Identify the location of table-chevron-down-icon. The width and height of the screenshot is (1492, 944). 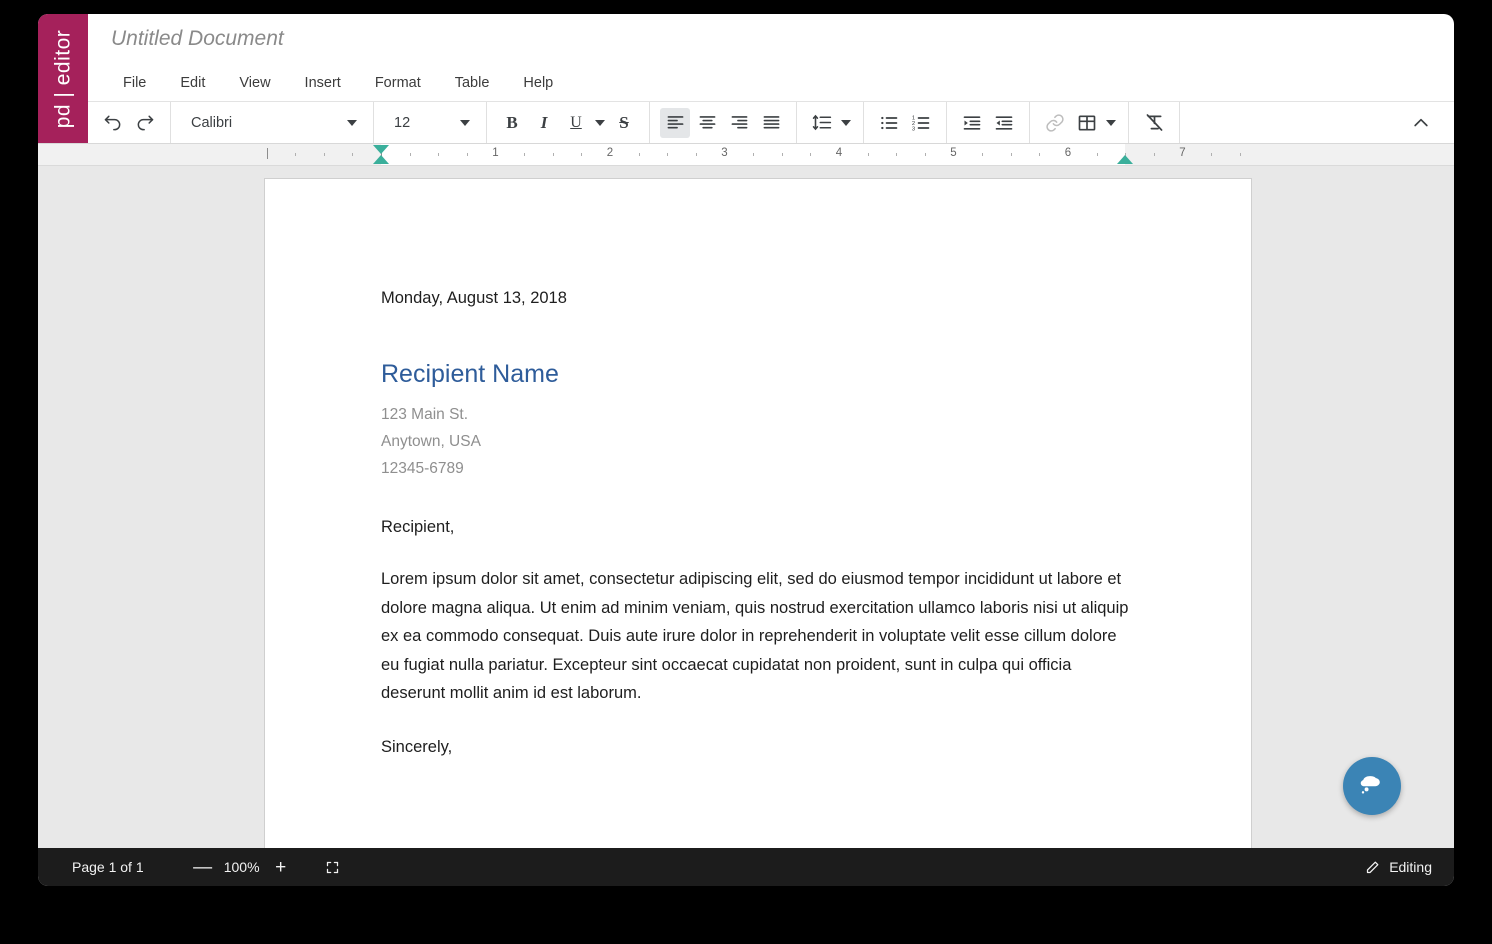
(1111, 123).